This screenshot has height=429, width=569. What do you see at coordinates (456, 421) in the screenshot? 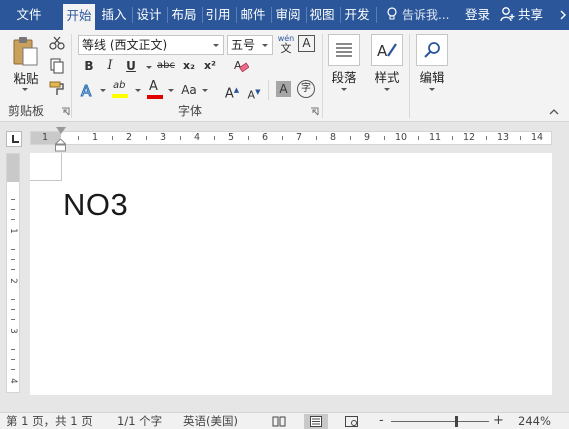
I see `zoom-slider-thumb` at bounding box center [456, 421].